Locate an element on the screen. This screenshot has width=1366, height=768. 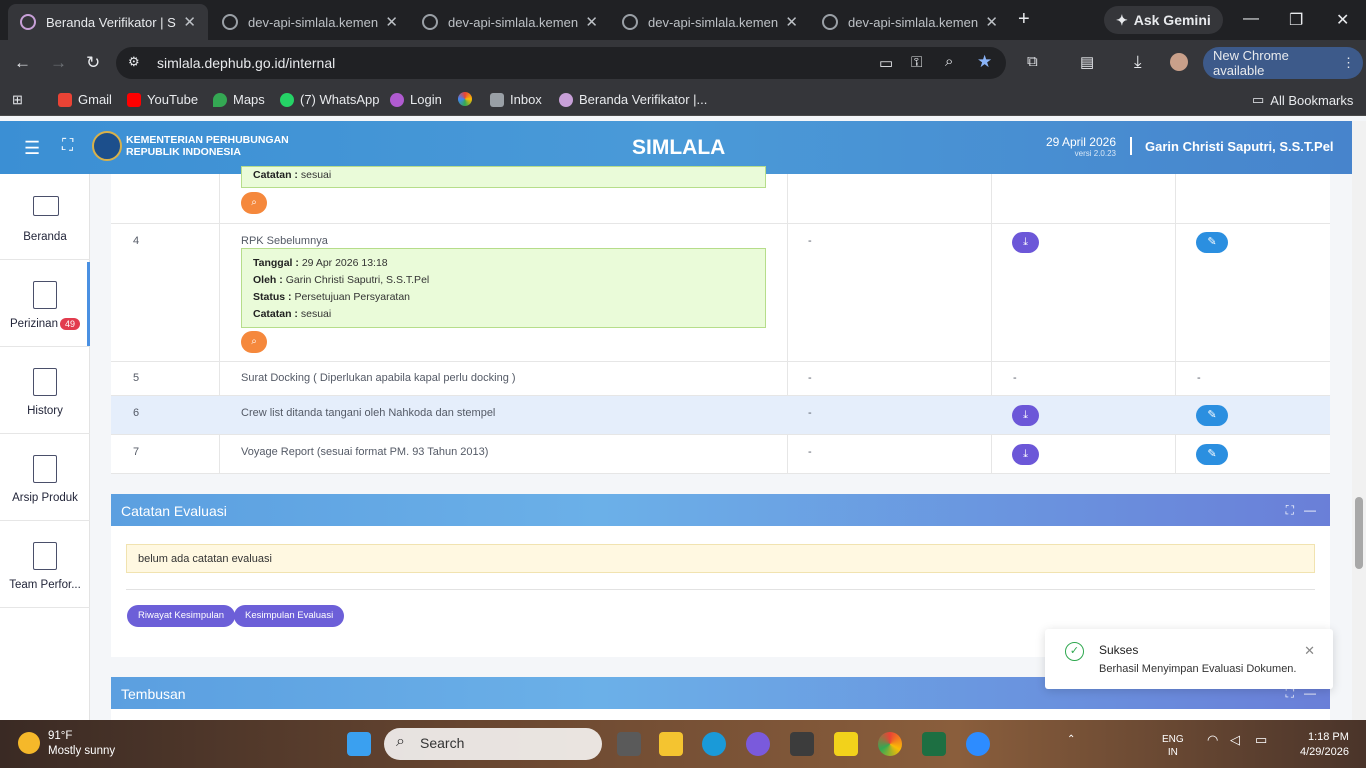
camera-icon is located at coordinates (802, 744).